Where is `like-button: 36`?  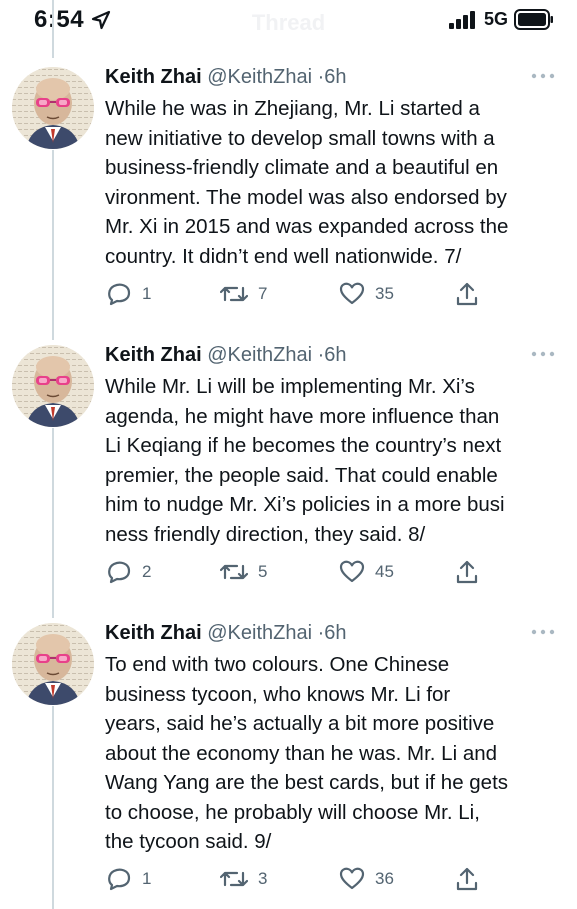
like-button: 36 is located at coordinates (366, 879).